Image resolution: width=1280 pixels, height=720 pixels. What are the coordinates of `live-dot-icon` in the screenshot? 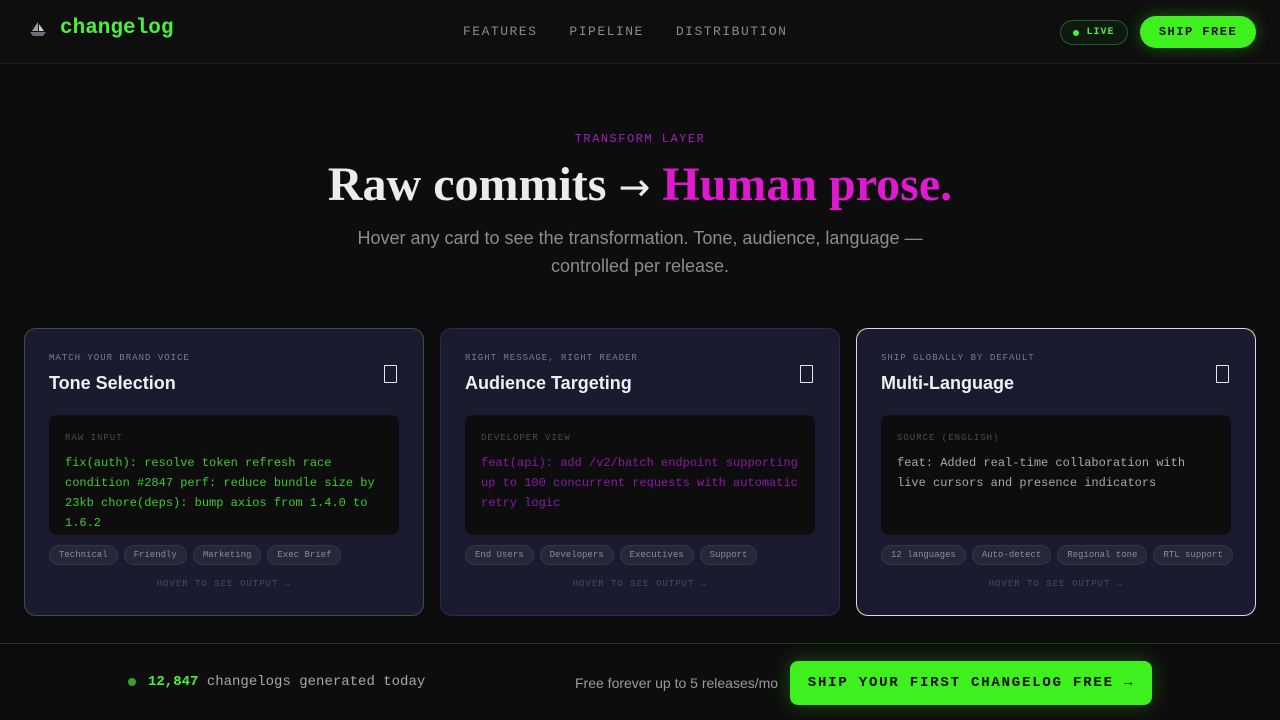 It's located at (1076, 32).